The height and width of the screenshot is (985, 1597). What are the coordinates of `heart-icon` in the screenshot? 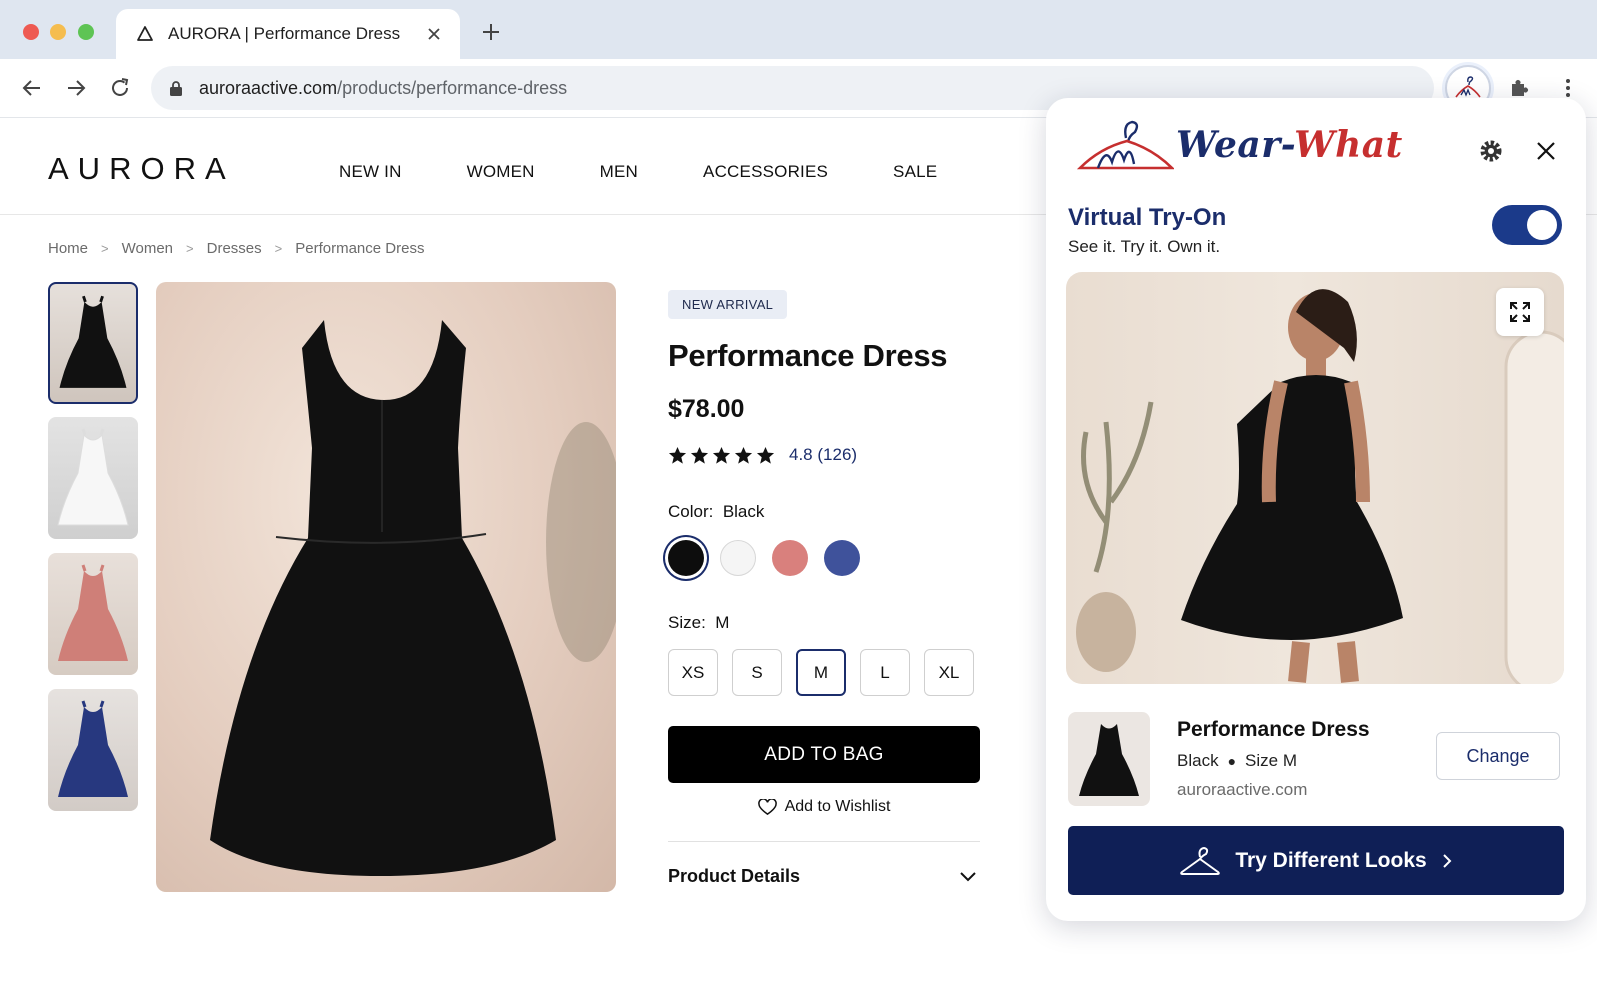 It's located at (767, 806).